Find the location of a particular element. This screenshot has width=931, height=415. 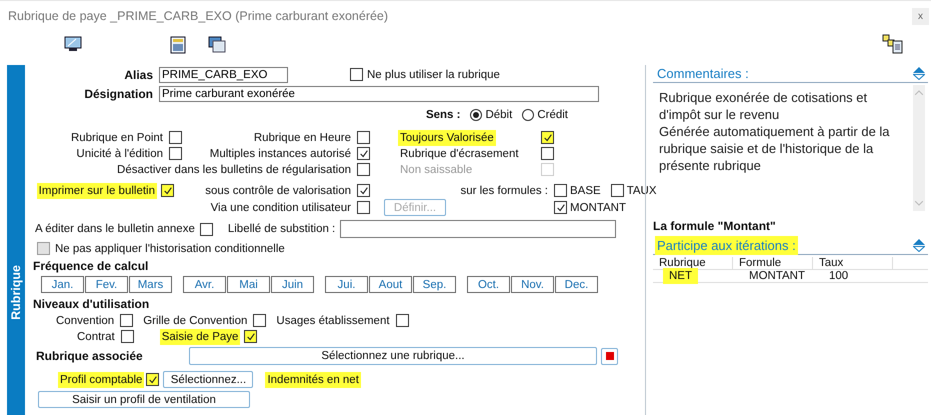

checkbox-label: Ne plus utiliser la rubrique is located at coordinates (433, 74).